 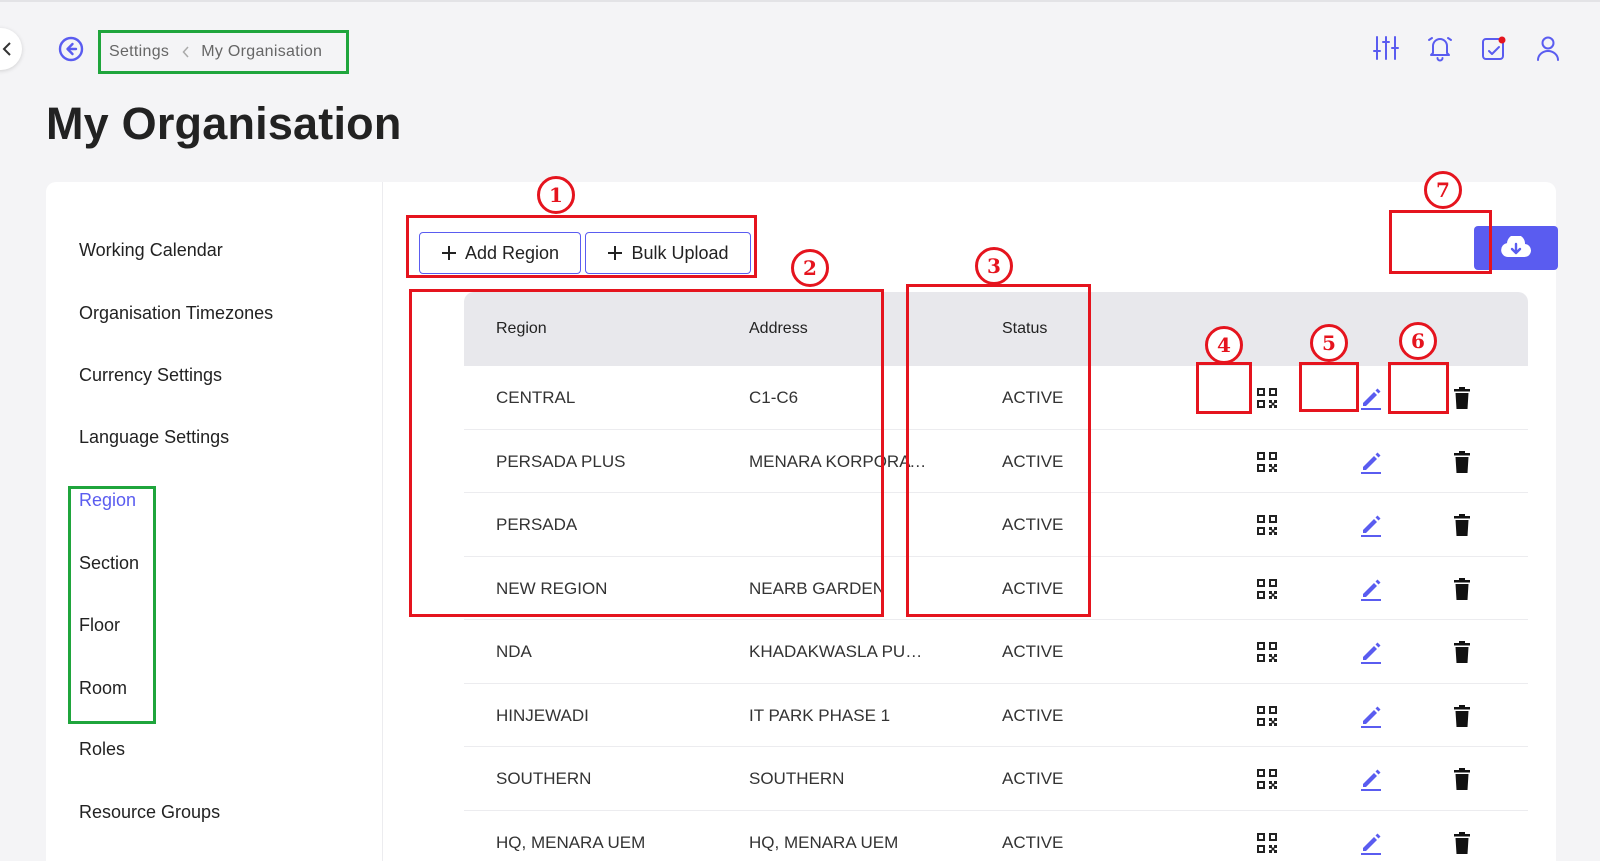 What do you see at coordinates (1494, 48) in the screenshot?
I see `calendar-check-icon` at bounding box center [1494, 48].